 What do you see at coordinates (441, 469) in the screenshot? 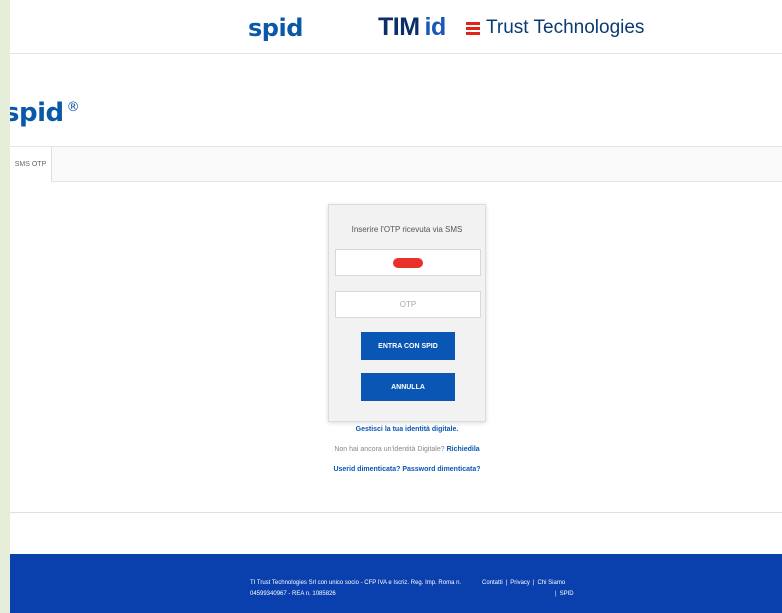
I see `forgot-password-link: Password dimenticata?` at bounding box center [441, 469].